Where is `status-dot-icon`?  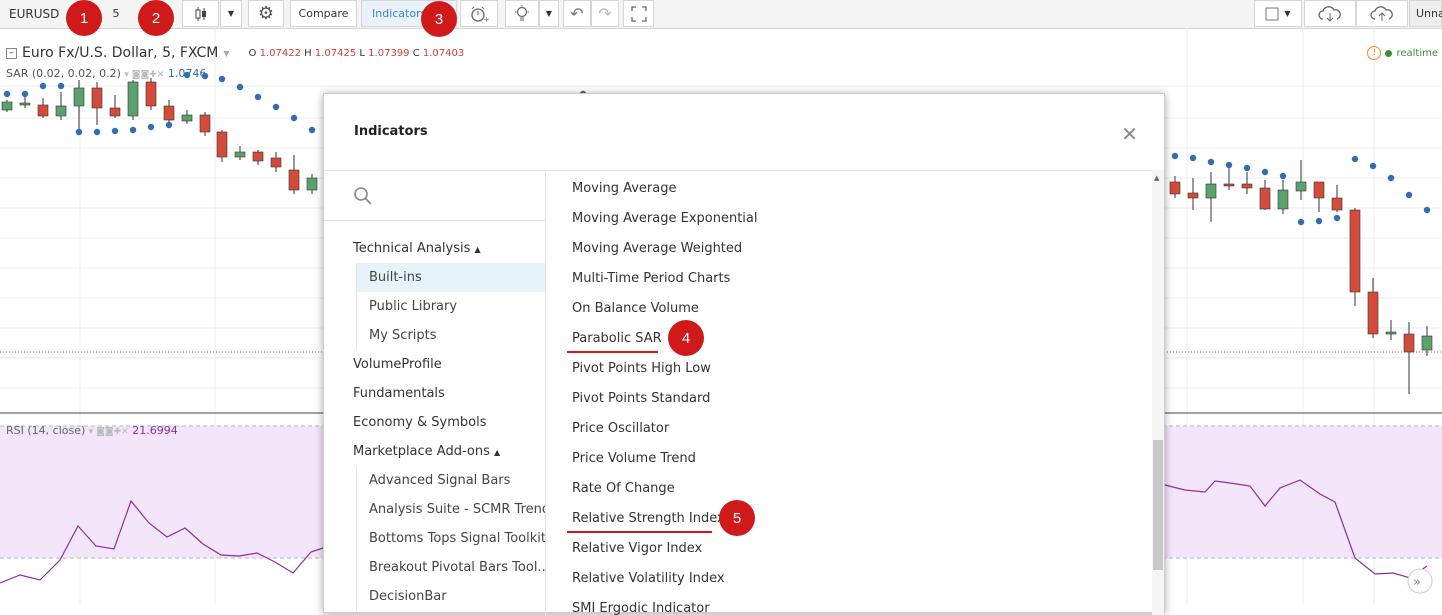
status-dot-icon is located at coordinates (1389, 53).